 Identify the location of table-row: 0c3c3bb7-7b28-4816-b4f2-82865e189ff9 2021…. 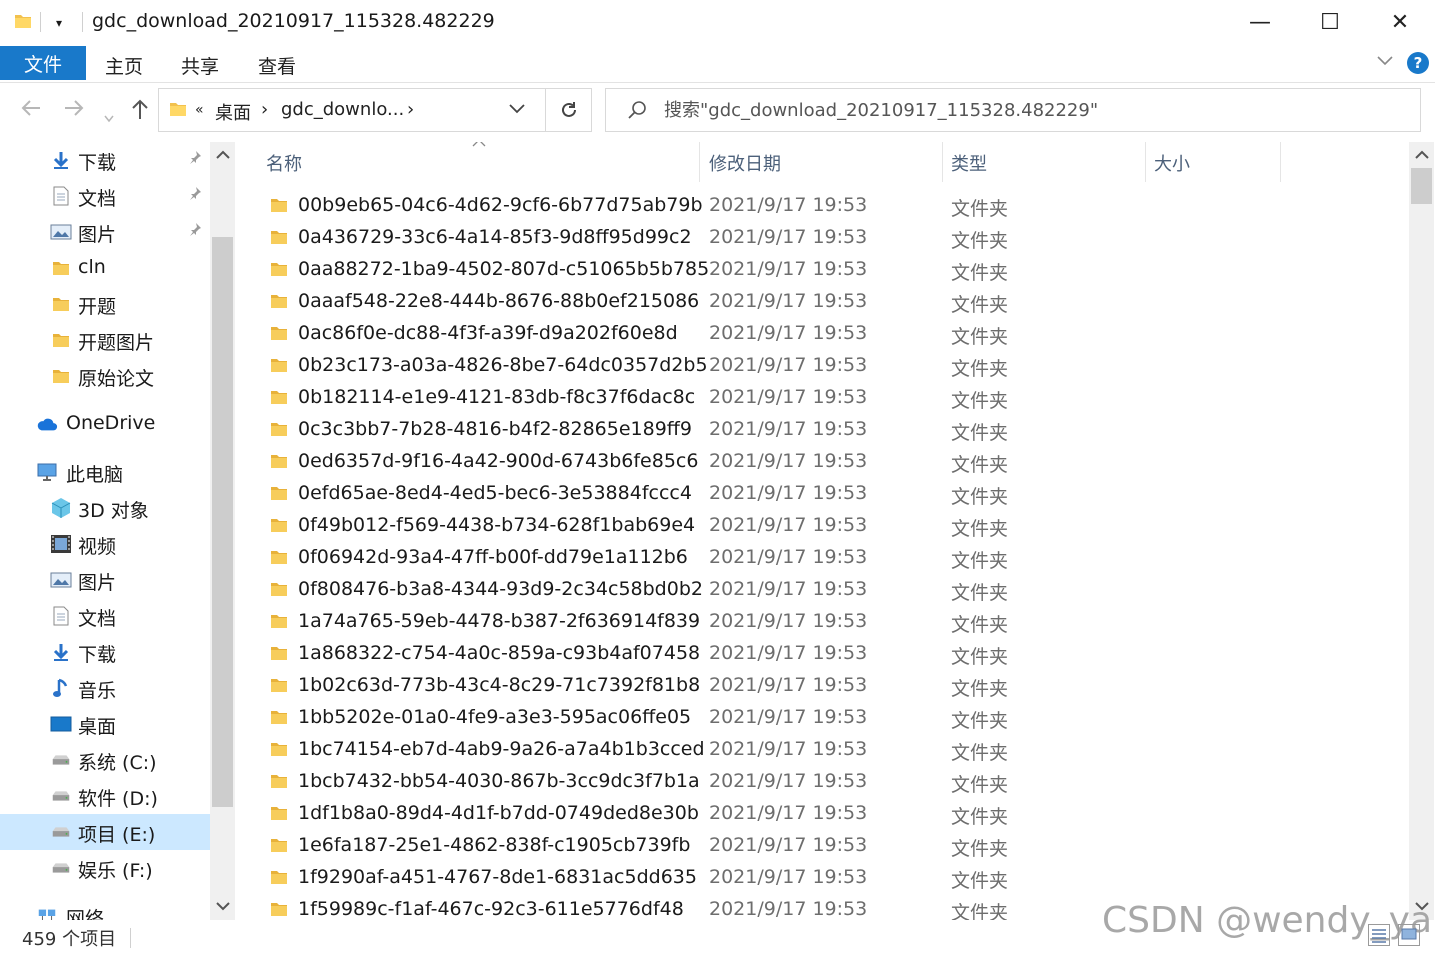
(824, 430).